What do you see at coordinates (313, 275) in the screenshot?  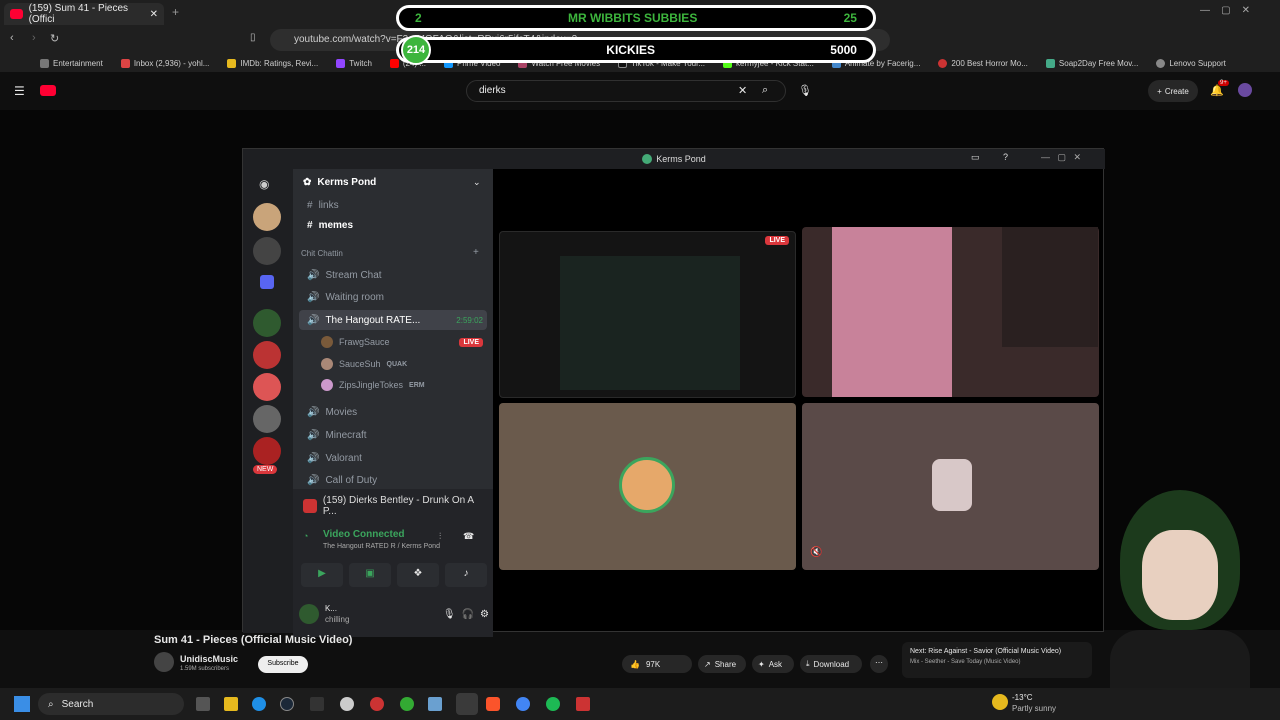 I see `speaker-icon: 🔊` at bounding box center [313, 275].